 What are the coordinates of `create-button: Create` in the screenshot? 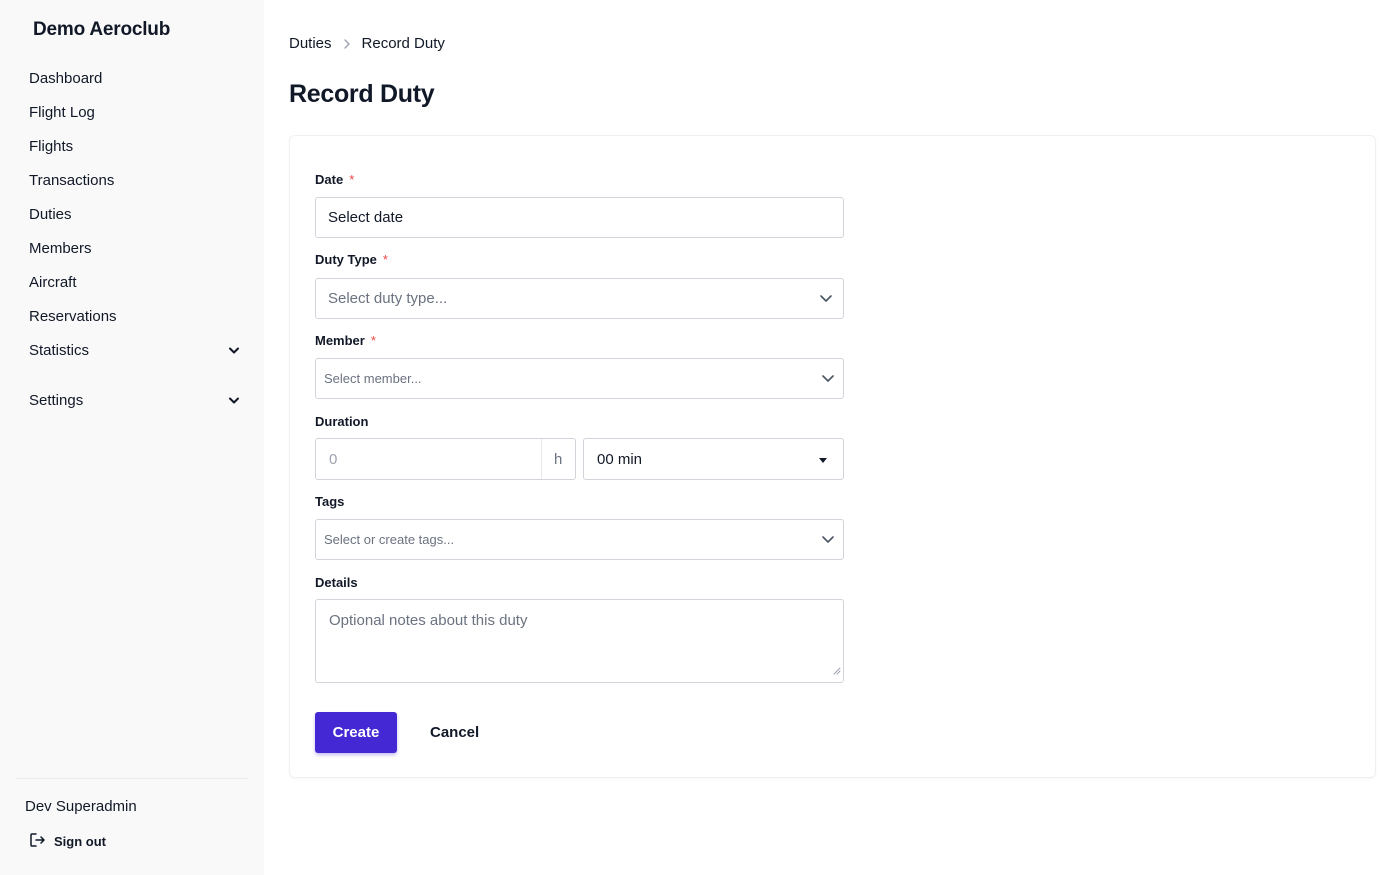 It's located at (356, 732).